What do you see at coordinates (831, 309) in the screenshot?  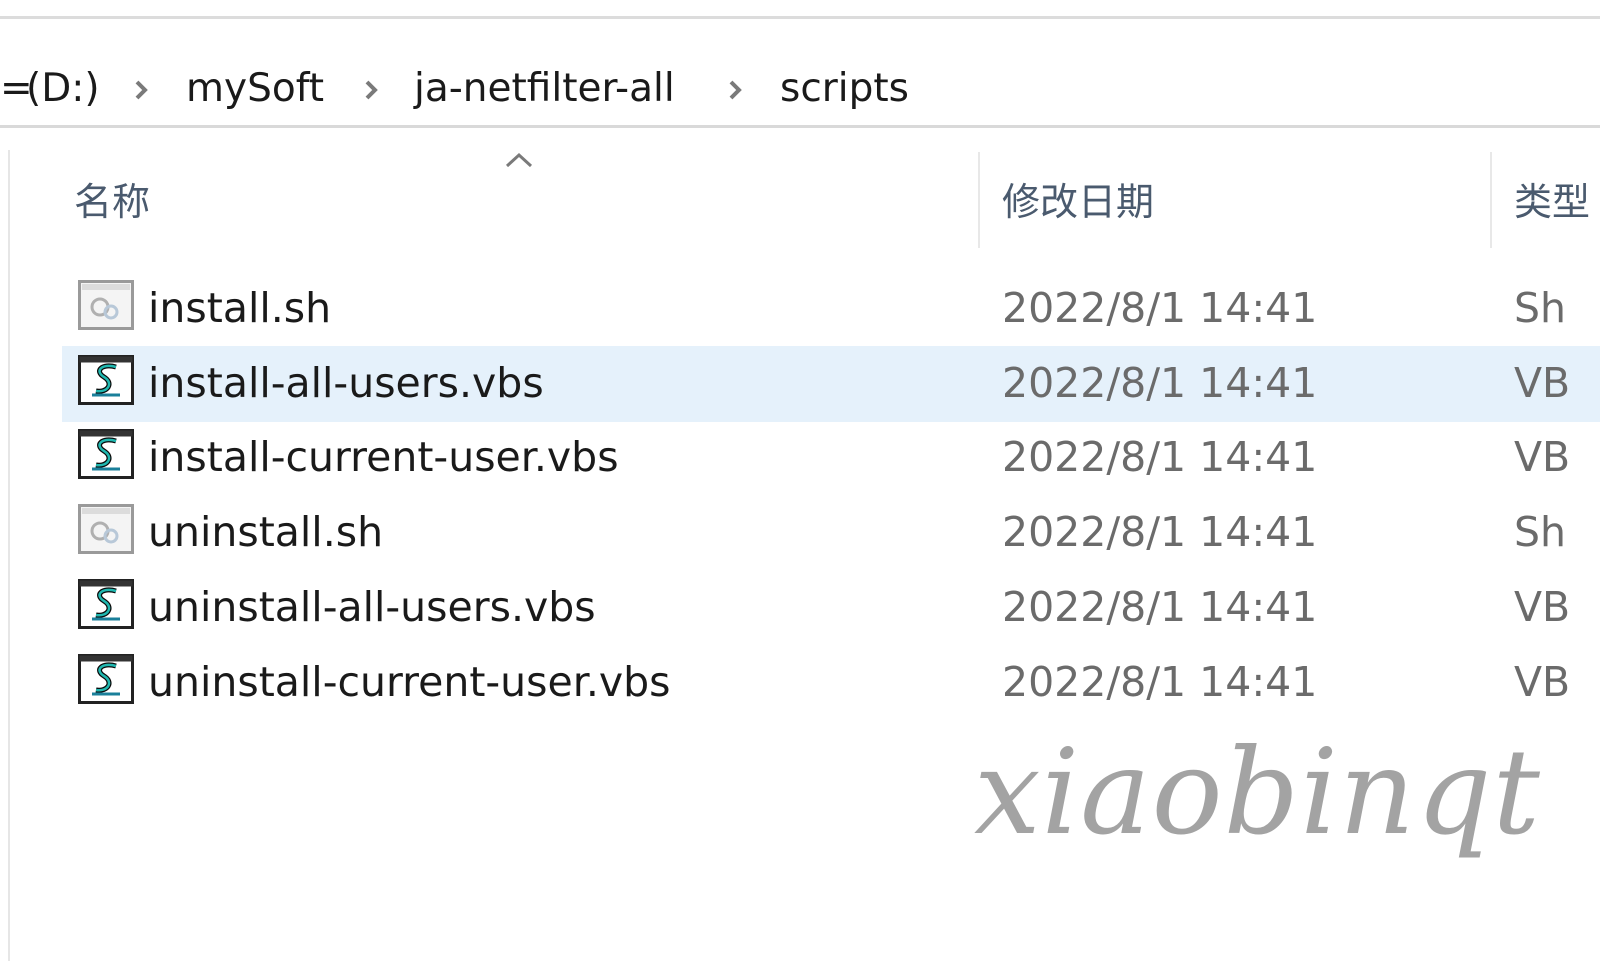 I see `file-row: install.sh 2022/8/1 14:41 Sh` at bounding box center [831, 309].